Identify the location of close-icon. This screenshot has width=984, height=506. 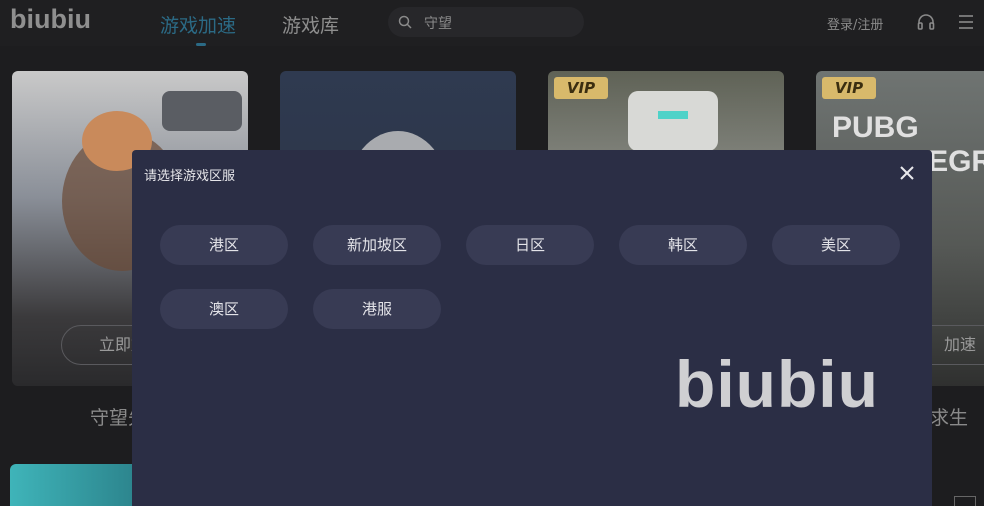
(907, 173).